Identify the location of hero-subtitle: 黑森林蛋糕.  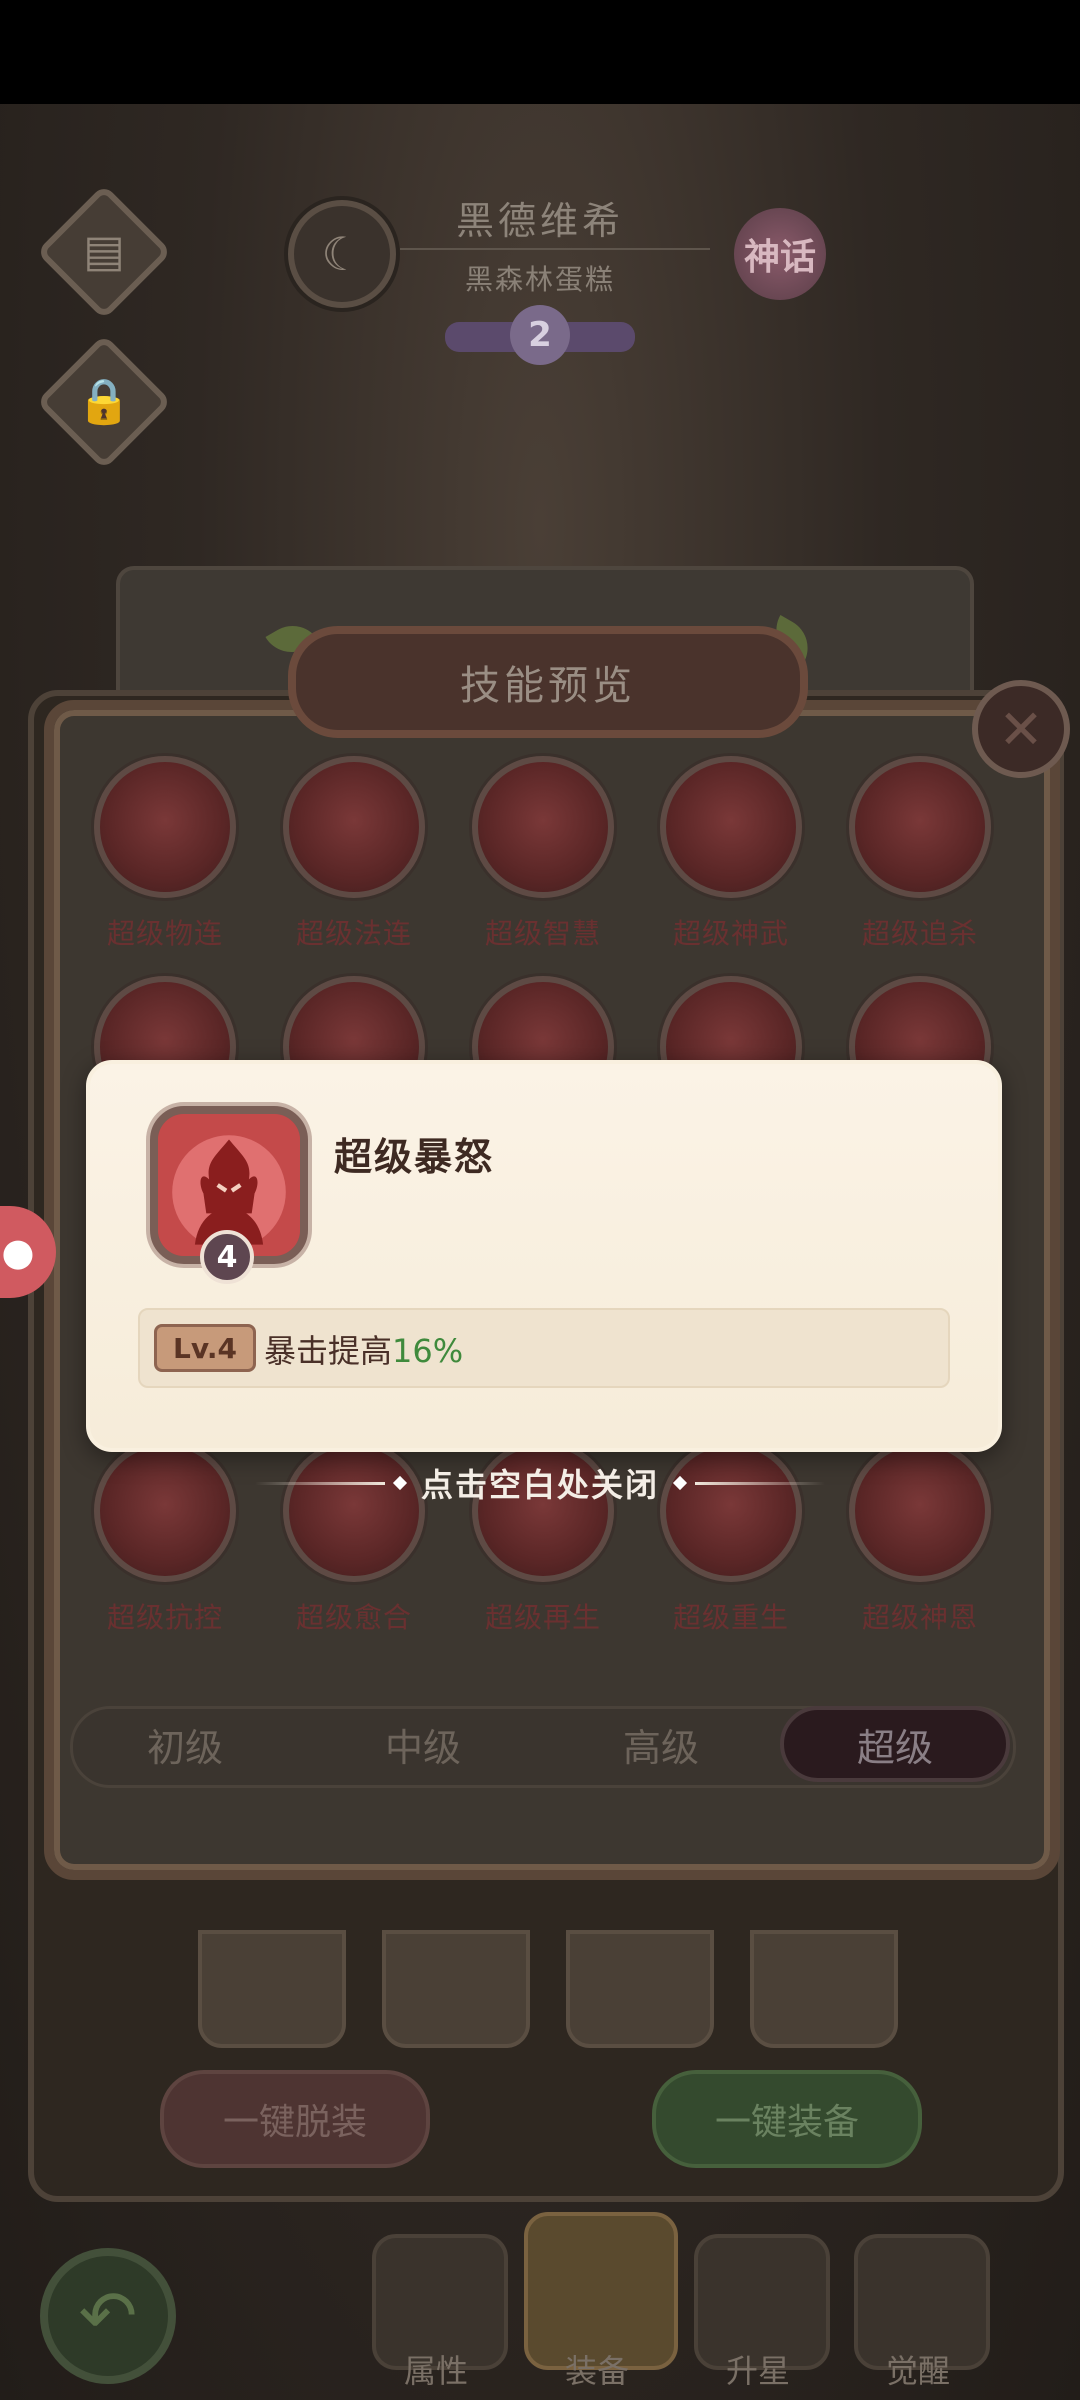
(539, 279).